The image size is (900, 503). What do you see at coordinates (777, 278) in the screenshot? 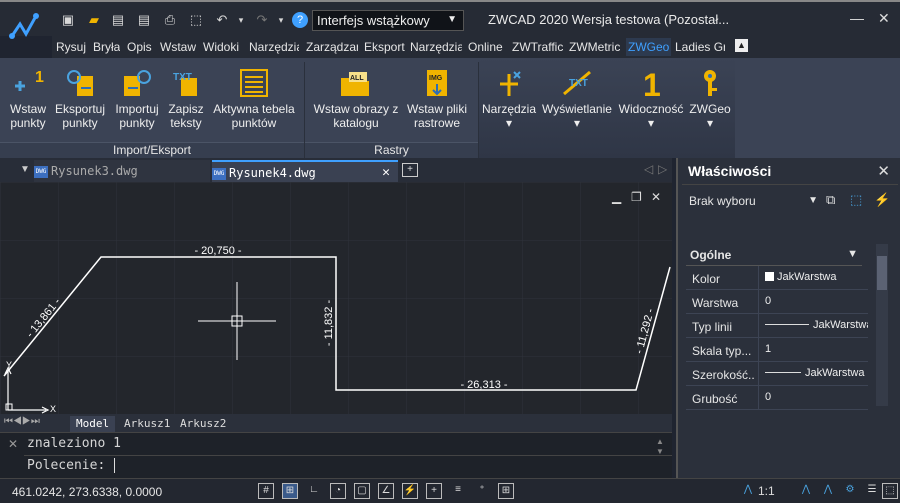
I see `prop-row-kolor: Kolor JakWarstwa` at bounding box center [777, 278].